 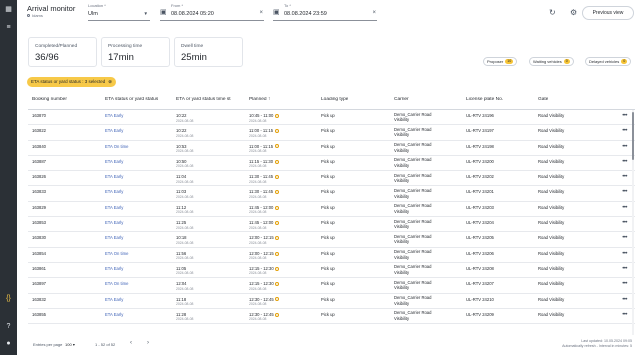 I want to click on close-icon: ⊗, so click(x=110, y=81).